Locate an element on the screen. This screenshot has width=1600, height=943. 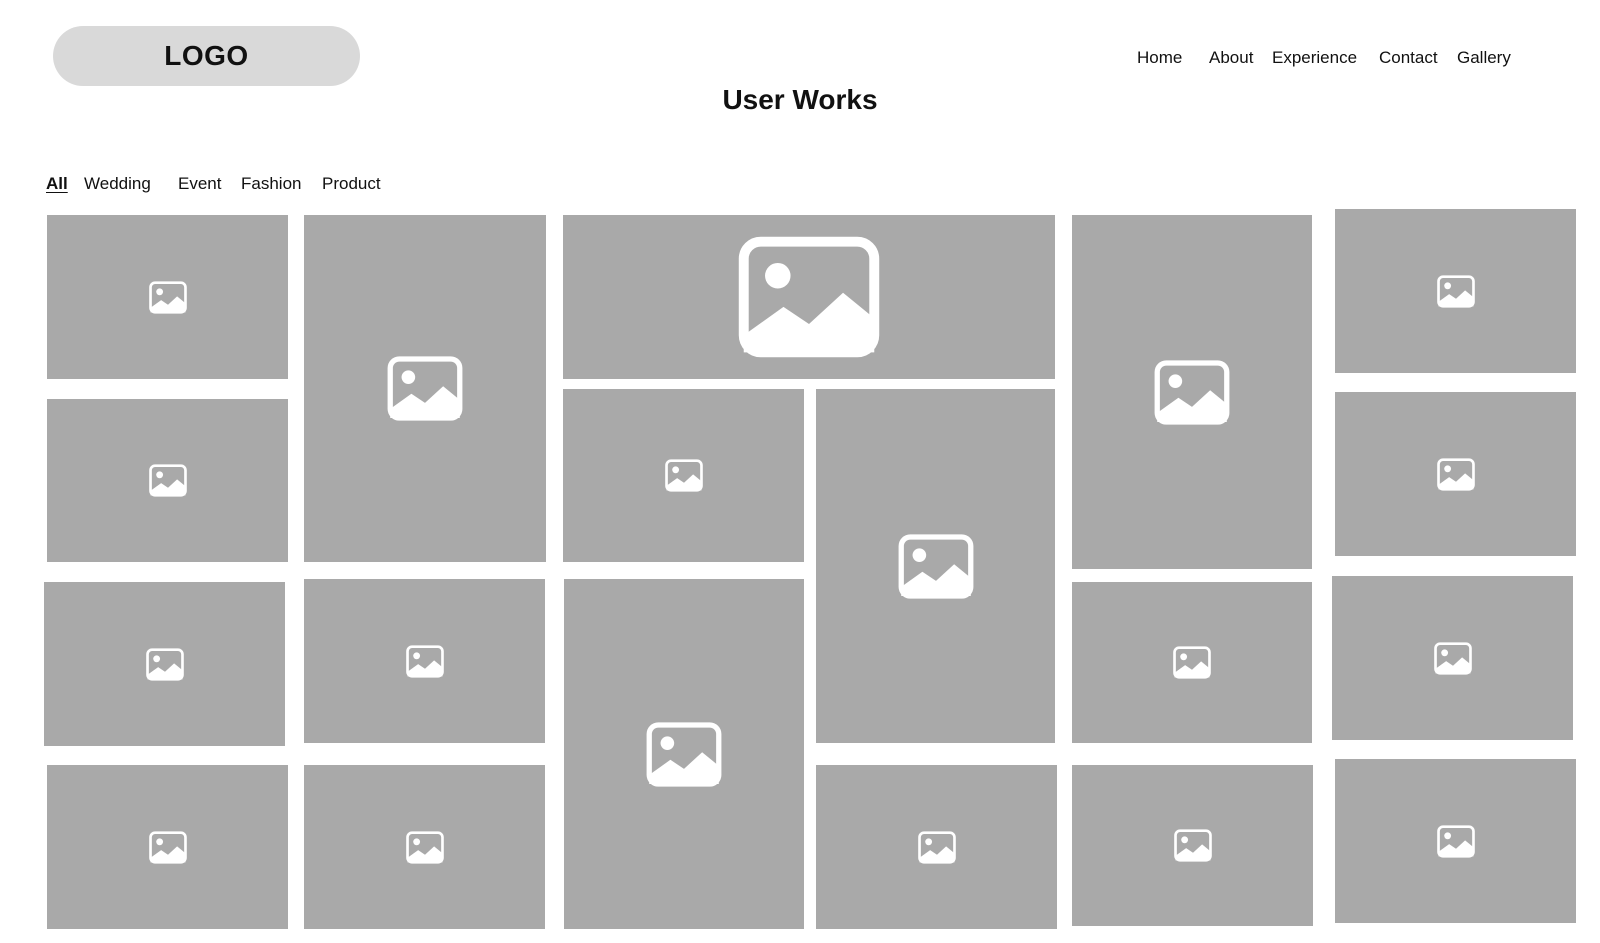
nav-experience-link: Experience is located at coordinates (1314, 58).